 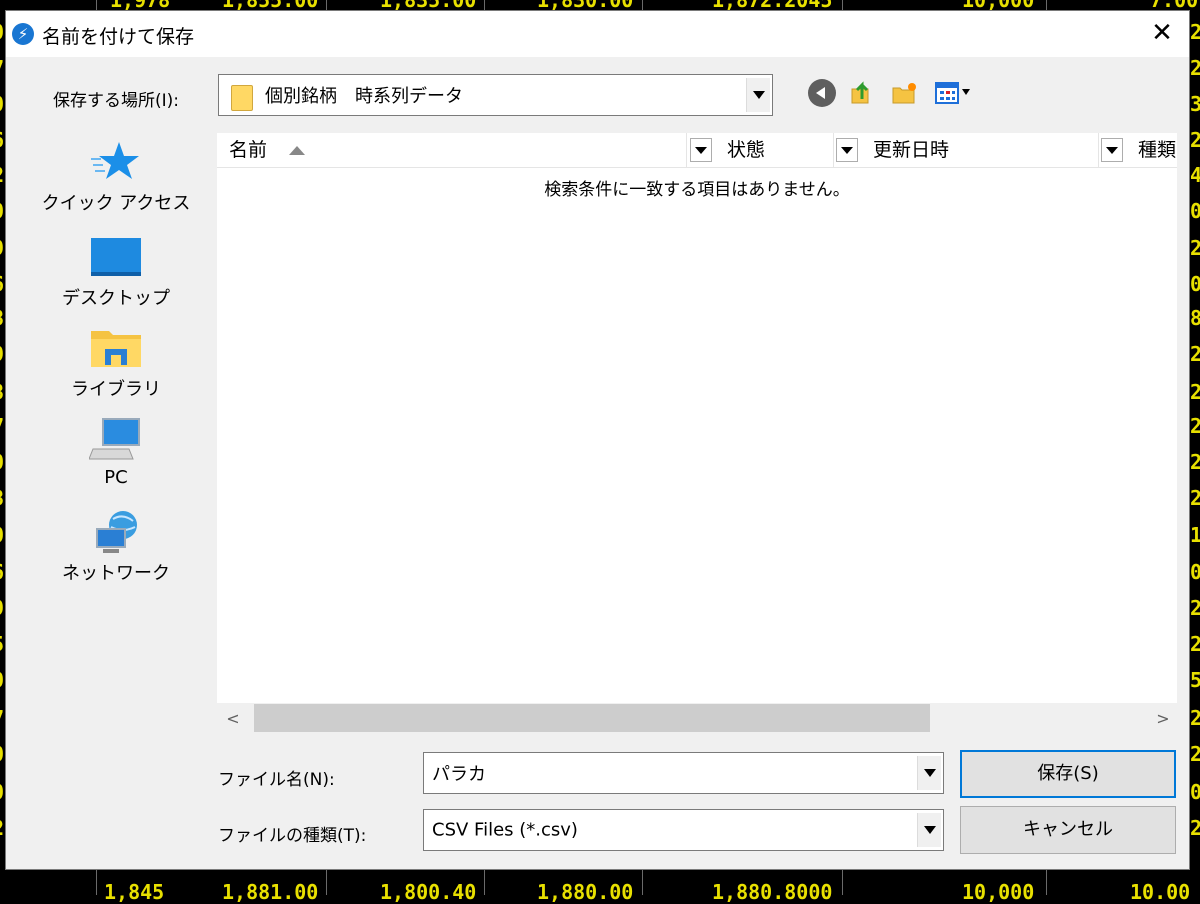 What do you see at coordinates (1157, 150) in the screenshot?
I see `column-label: 種類` at bounding box center [1157, 150].